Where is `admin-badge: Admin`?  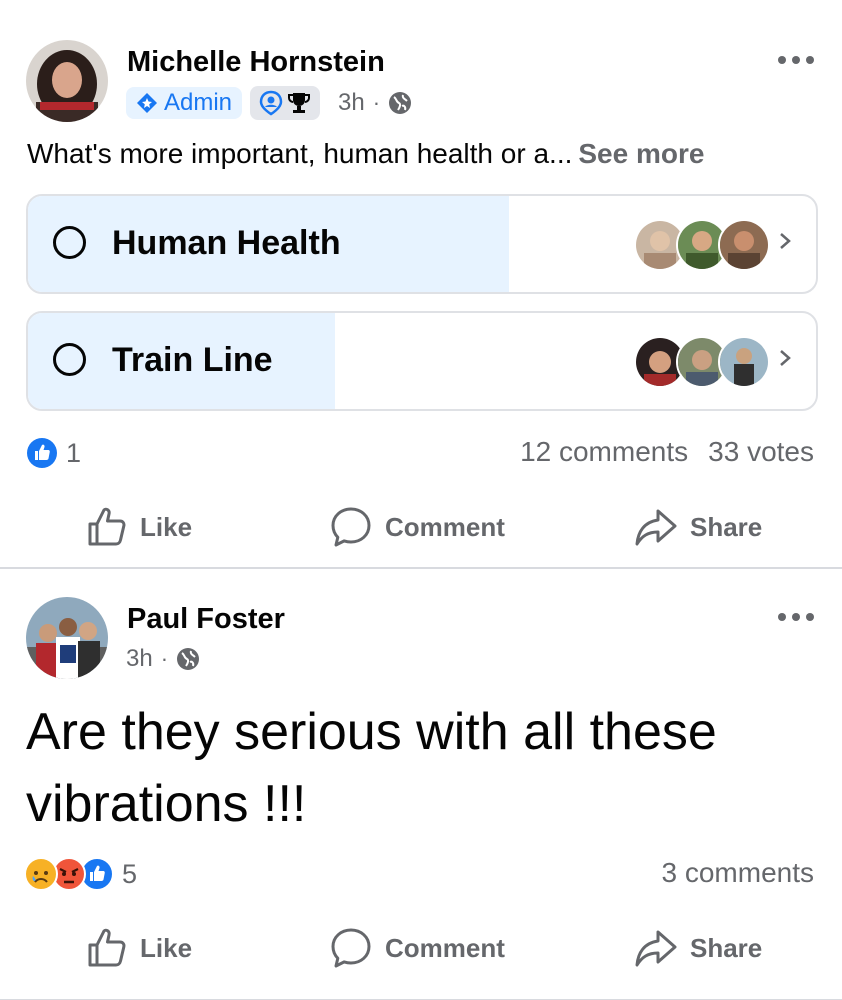
admin-badge: Admin is located at coordinates (184, 103).